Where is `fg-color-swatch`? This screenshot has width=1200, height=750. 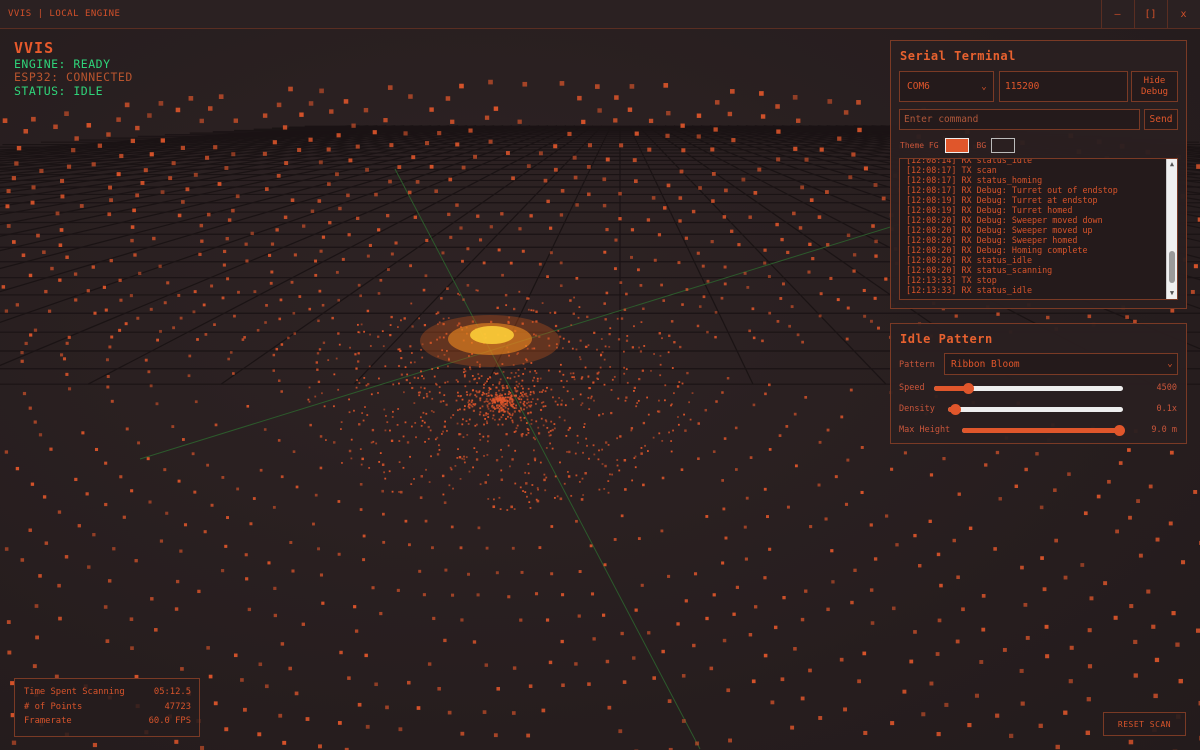
fg-color-swatch is located at coordinates (956, 145).